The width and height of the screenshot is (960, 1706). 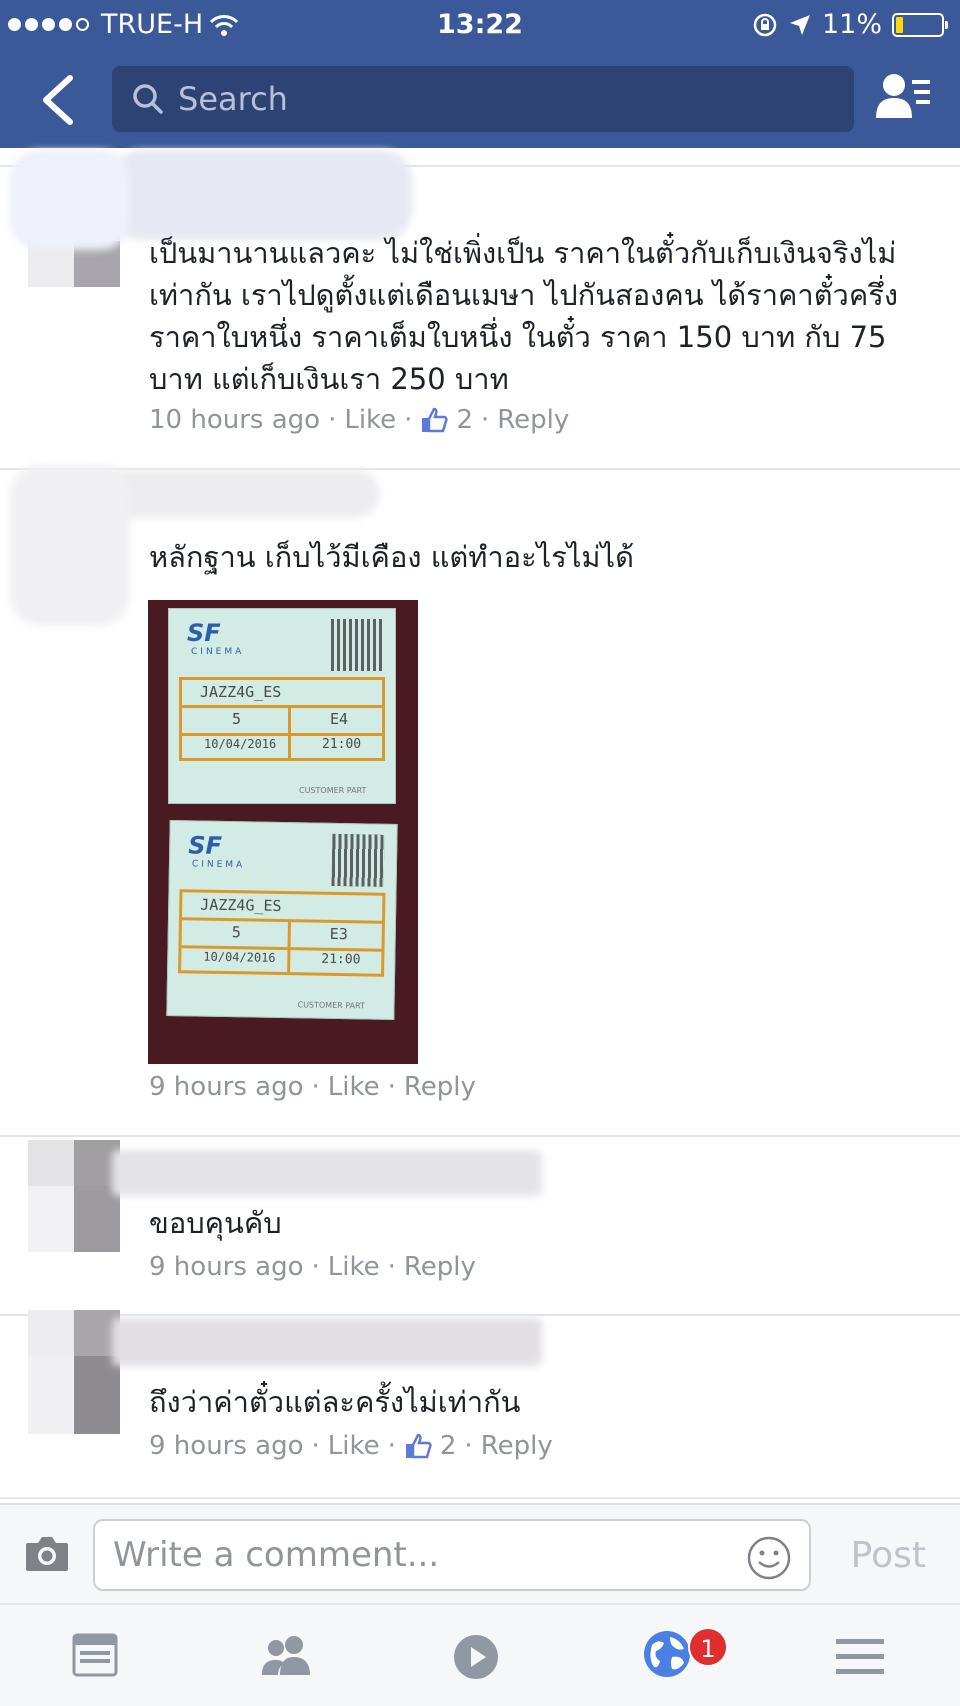 I want to click on comment-text: ขอบคุนคับ, so click(x=215, y=1223).